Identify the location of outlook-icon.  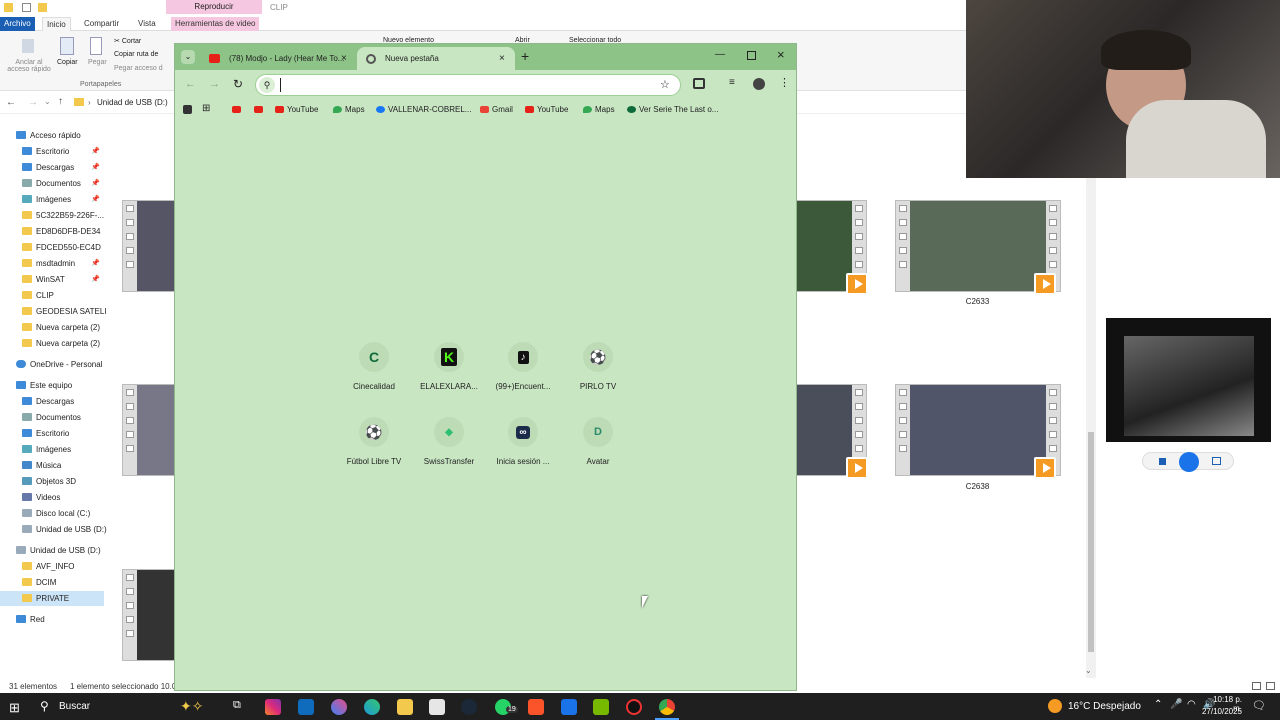
(306, 707).